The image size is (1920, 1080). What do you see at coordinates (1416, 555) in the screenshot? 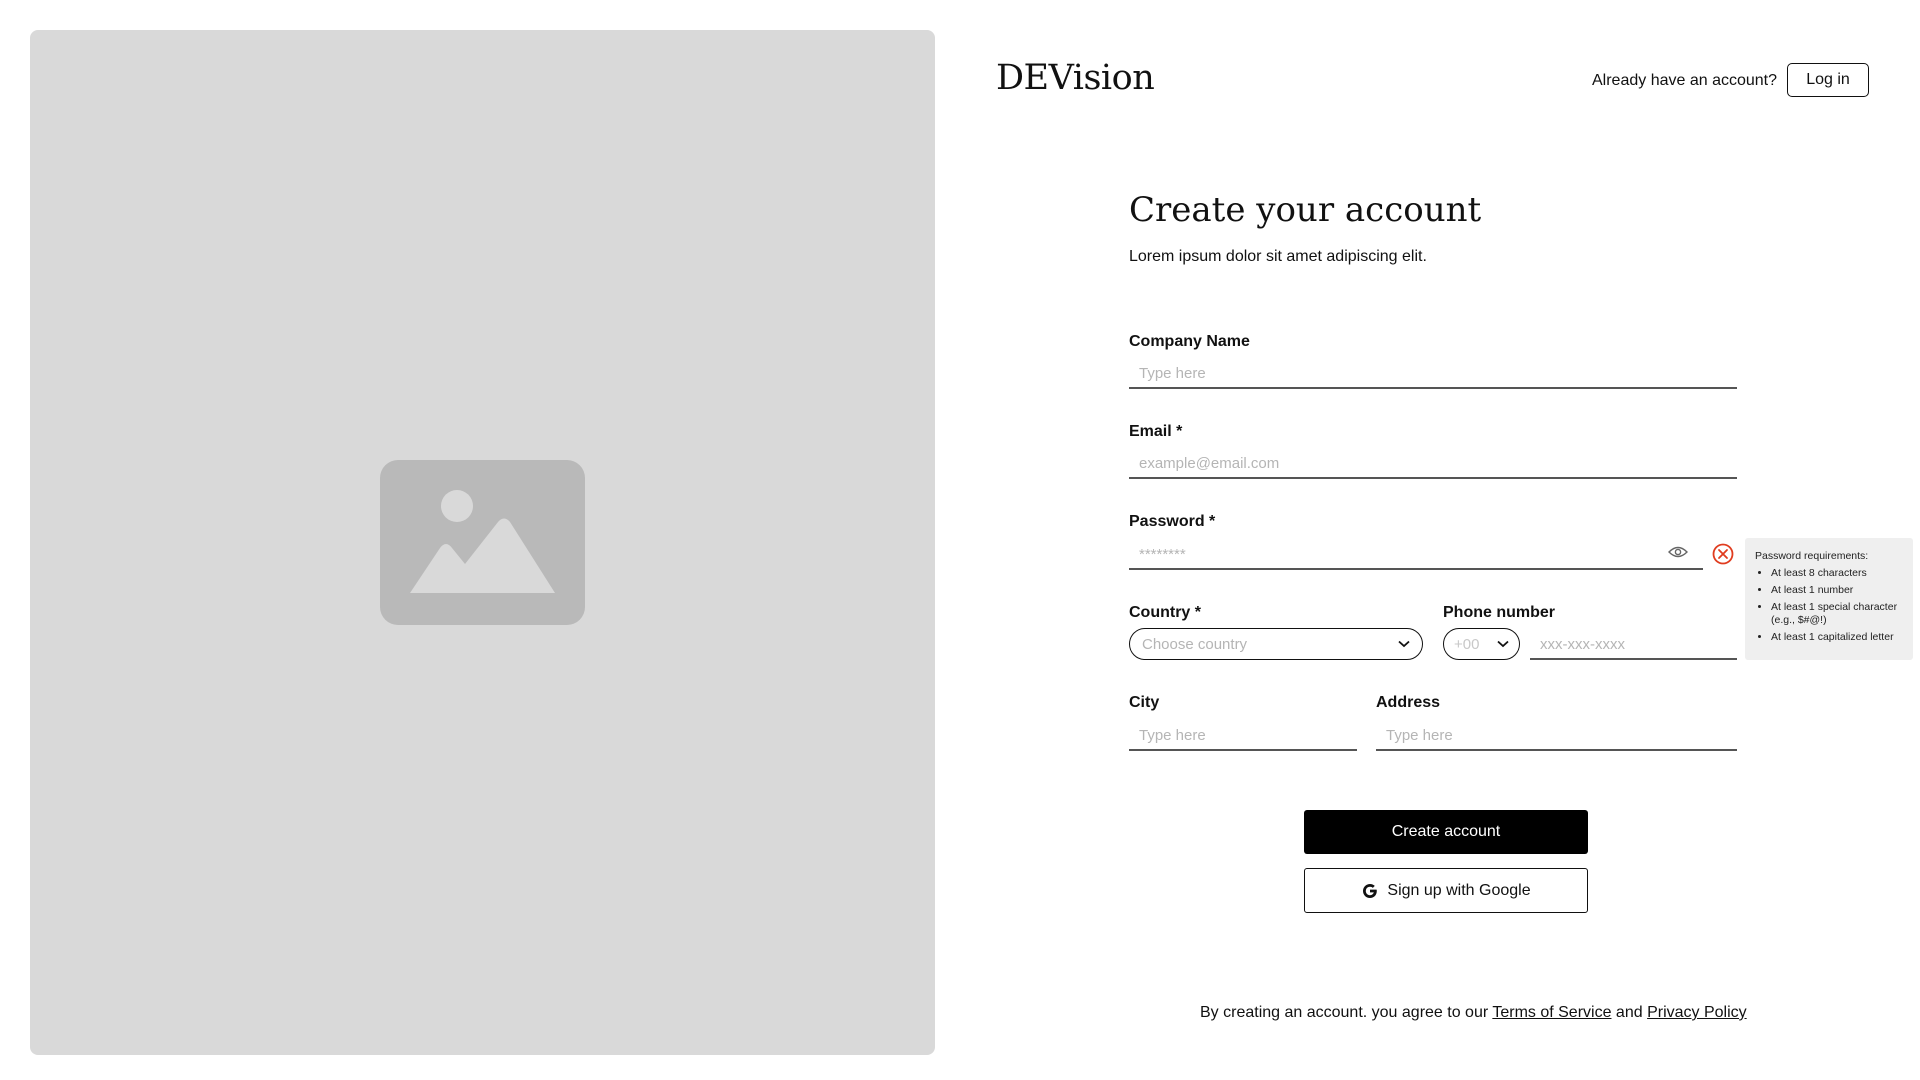
I see `password-input` at bounding box center [1416, 555].